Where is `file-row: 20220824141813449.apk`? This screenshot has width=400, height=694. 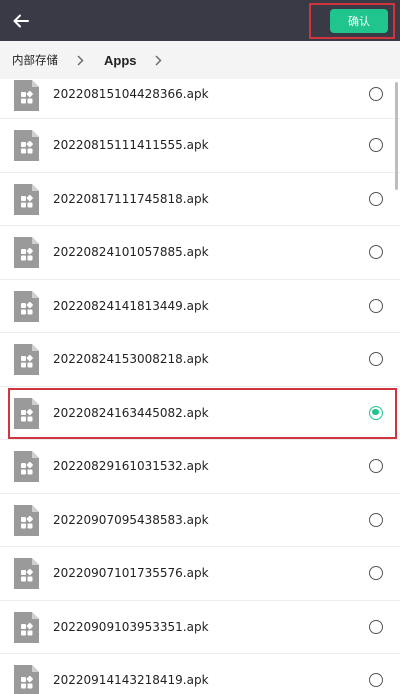 file-row: 20220824141813449.apk is located at coordinates (200, 306).